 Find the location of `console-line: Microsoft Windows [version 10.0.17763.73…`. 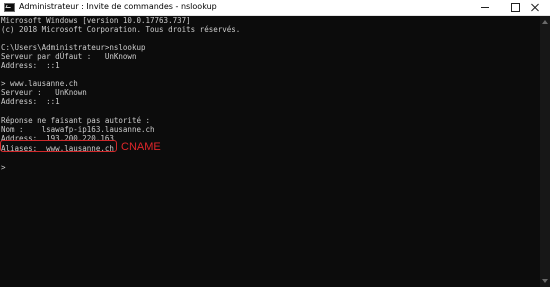

console-line: Microsoft Windows [version 10.0.17763.73… is located at coordinates (96, 20).